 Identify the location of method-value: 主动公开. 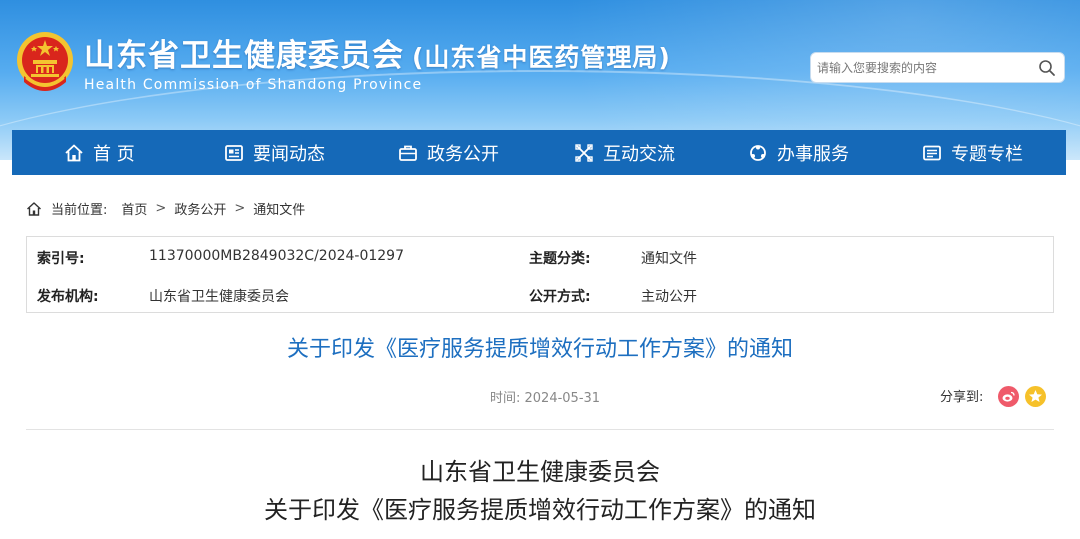
(669, 297).